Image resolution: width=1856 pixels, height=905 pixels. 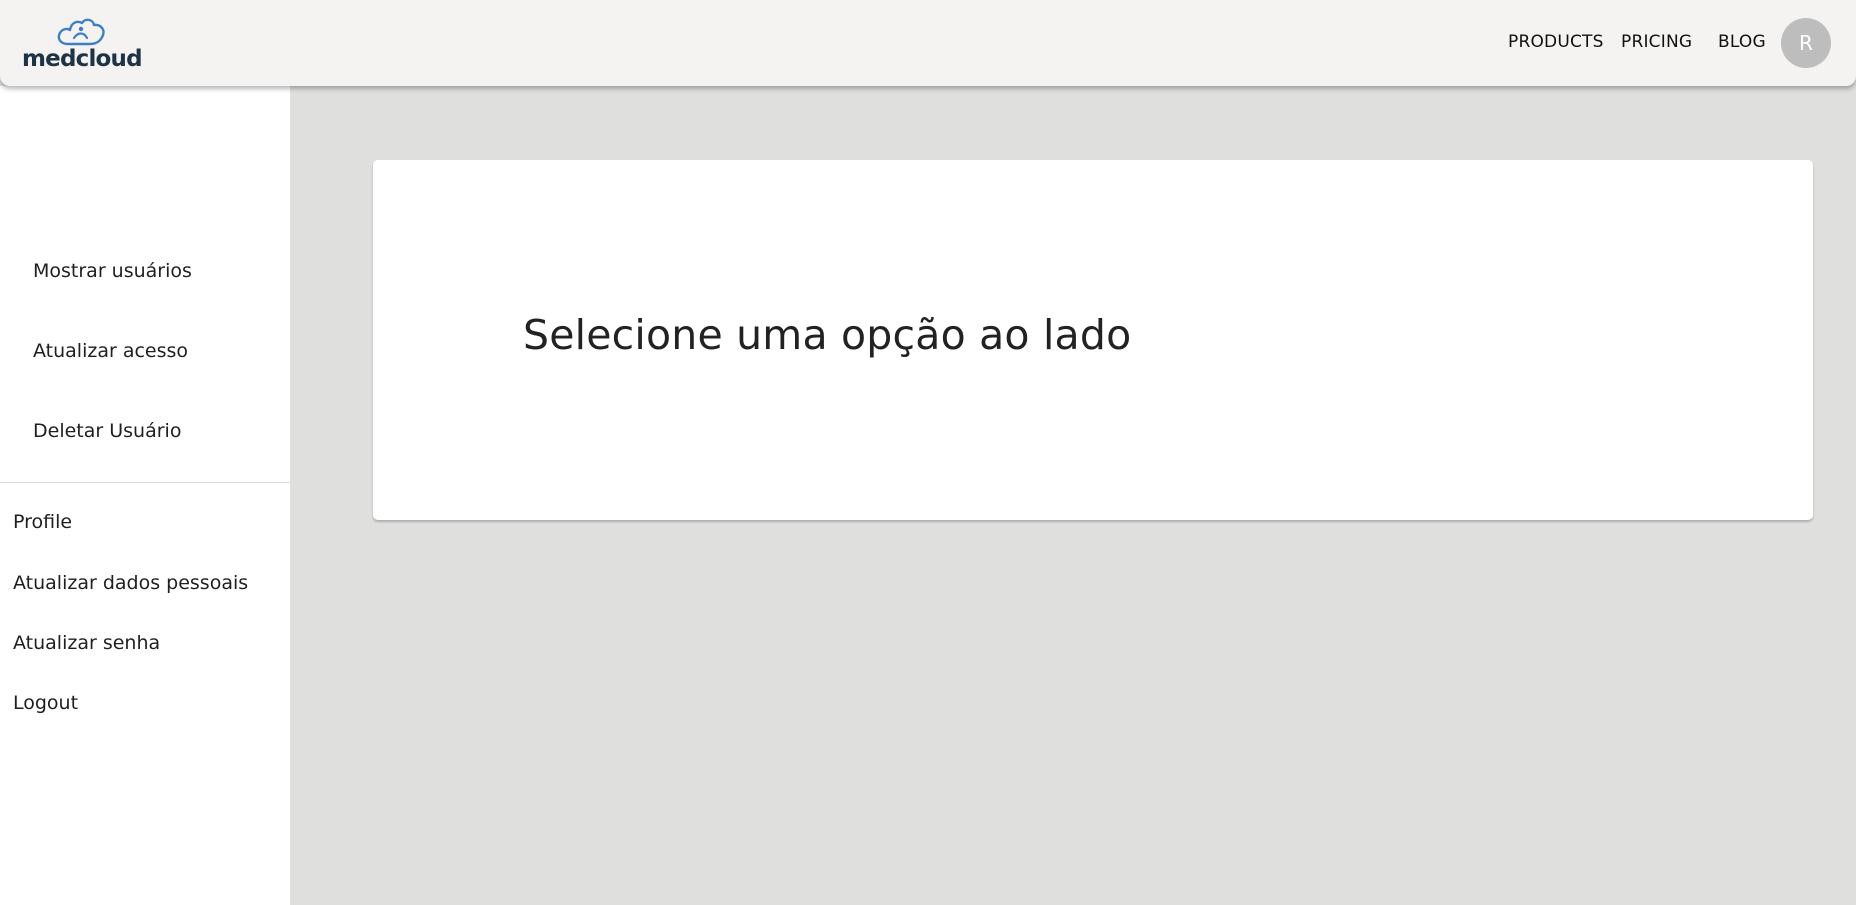 I want to click on cloud-logo-icon, so click(x=81, y=32).